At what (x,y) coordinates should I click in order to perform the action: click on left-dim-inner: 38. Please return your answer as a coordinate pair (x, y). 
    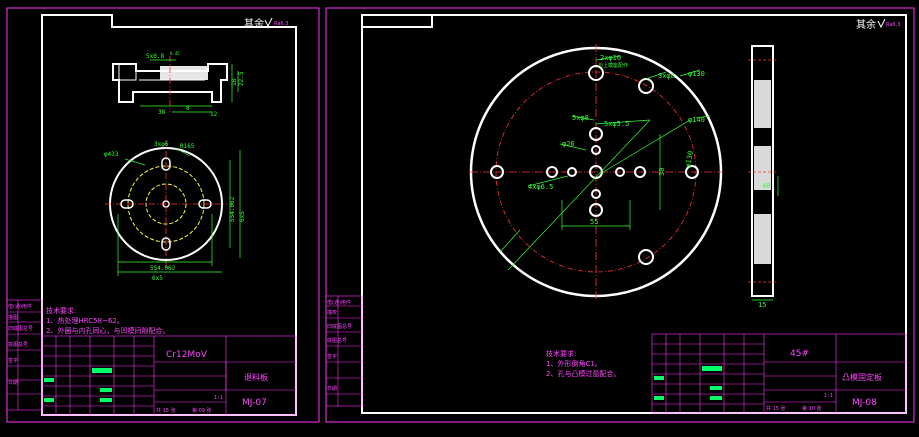
    Looking at the image, I should click on (162, 112).